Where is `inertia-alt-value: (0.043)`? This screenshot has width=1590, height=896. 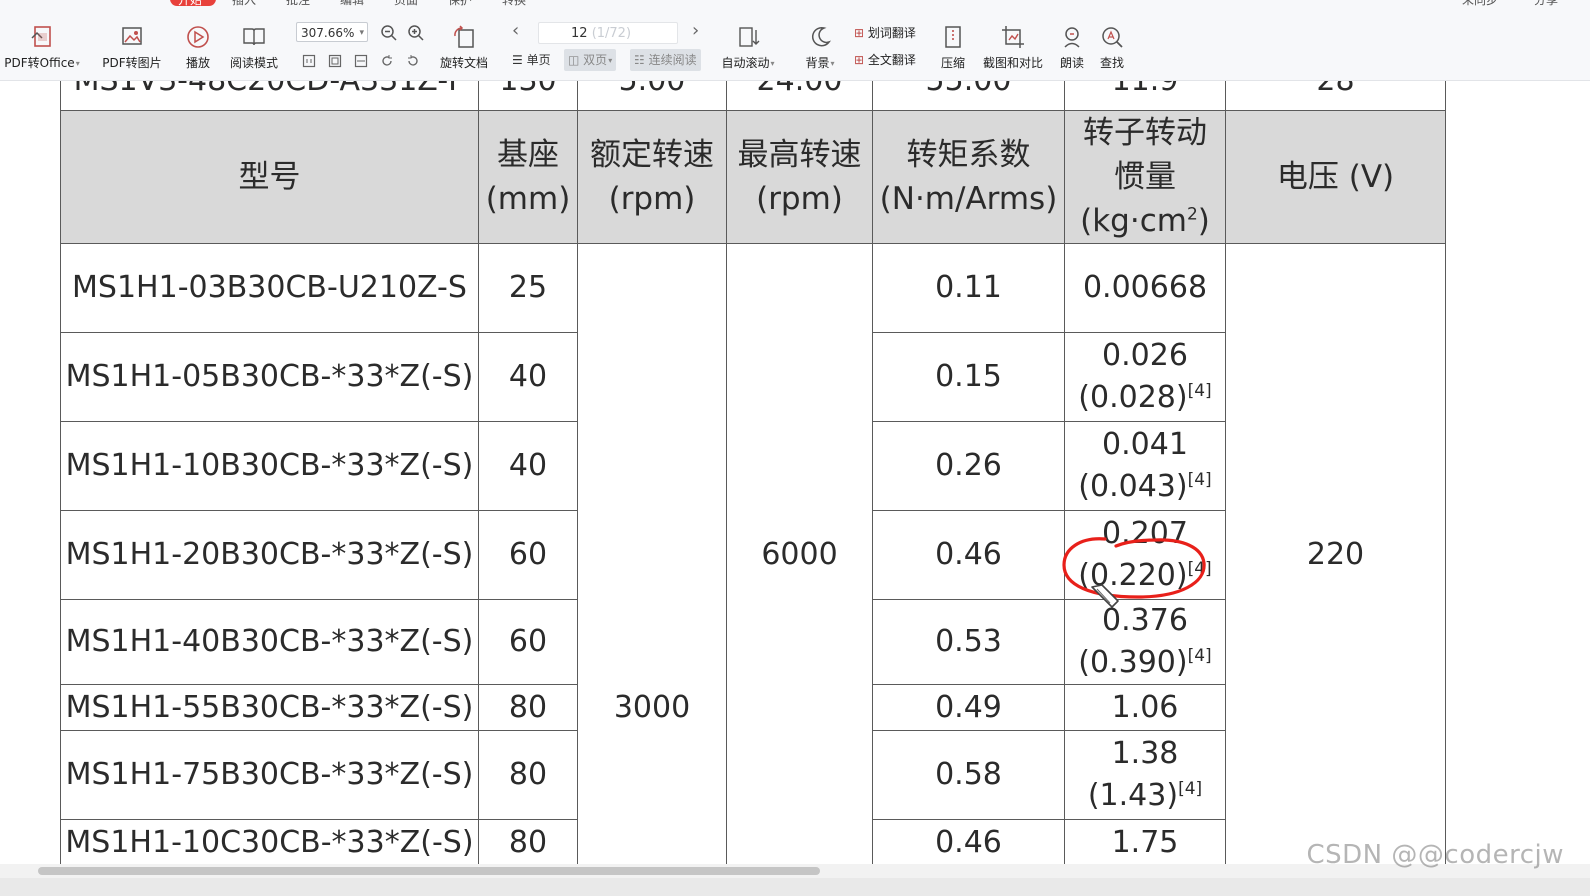 inertia-alt-value: (0.043) is located at coordinates (1133, 486).